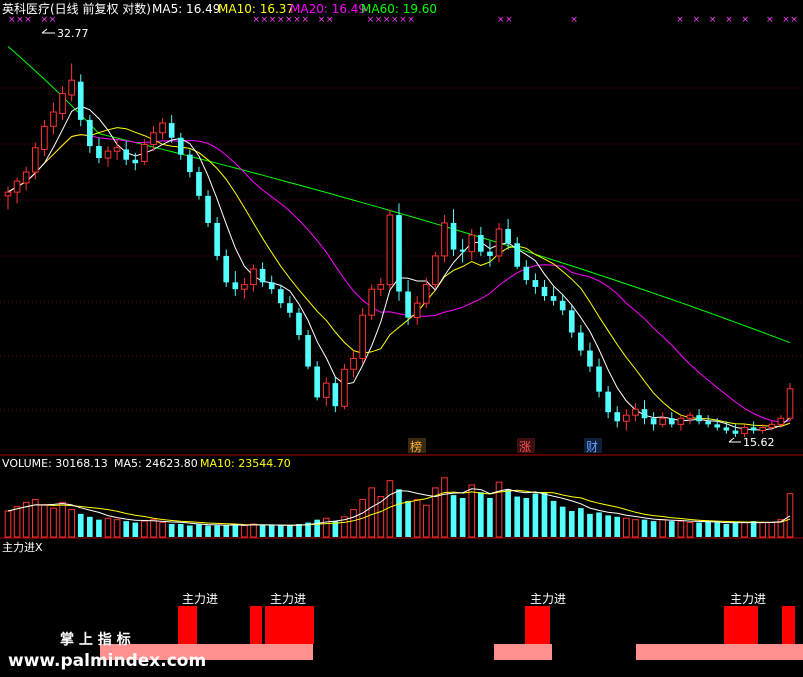 This screenshot has width=803, height=677. I want to click on badge-bang: 榜, so click(417, 446).